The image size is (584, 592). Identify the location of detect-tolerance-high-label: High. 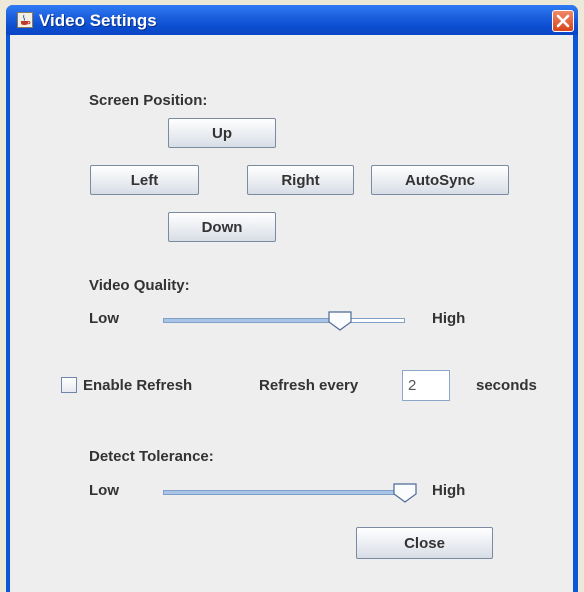
(449, 490).